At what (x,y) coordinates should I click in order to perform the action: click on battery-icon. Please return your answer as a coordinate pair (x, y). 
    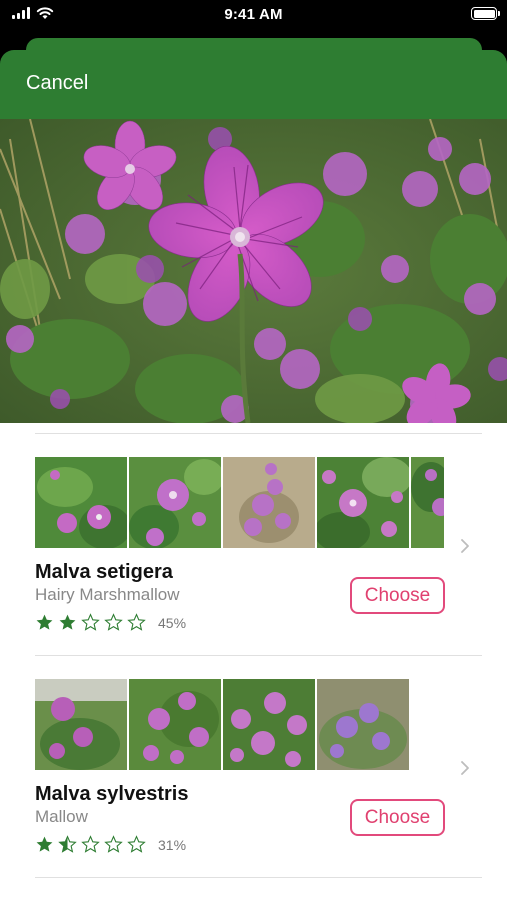
    Looking at the image, I should click on (485, 13).